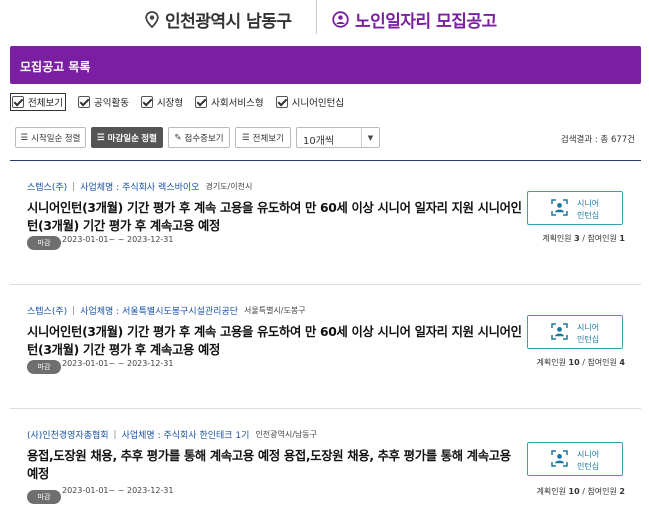 This screenshot has height=518, width=649. I want to click on location: 경기도/이천시, so click(229, 186).